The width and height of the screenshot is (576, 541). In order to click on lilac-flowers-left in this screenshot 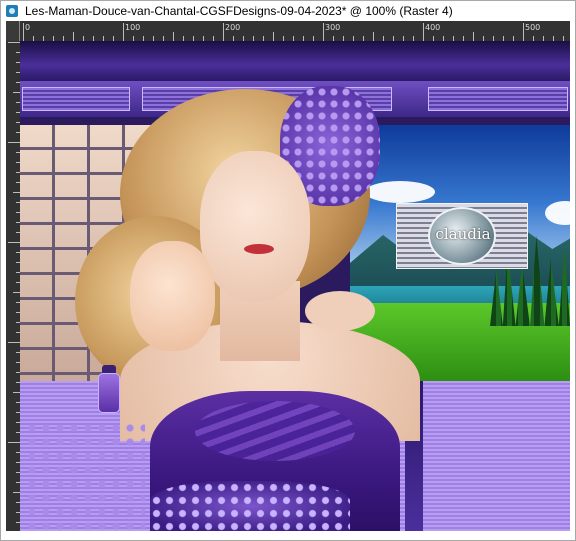, I will do `click(85, 476)`.